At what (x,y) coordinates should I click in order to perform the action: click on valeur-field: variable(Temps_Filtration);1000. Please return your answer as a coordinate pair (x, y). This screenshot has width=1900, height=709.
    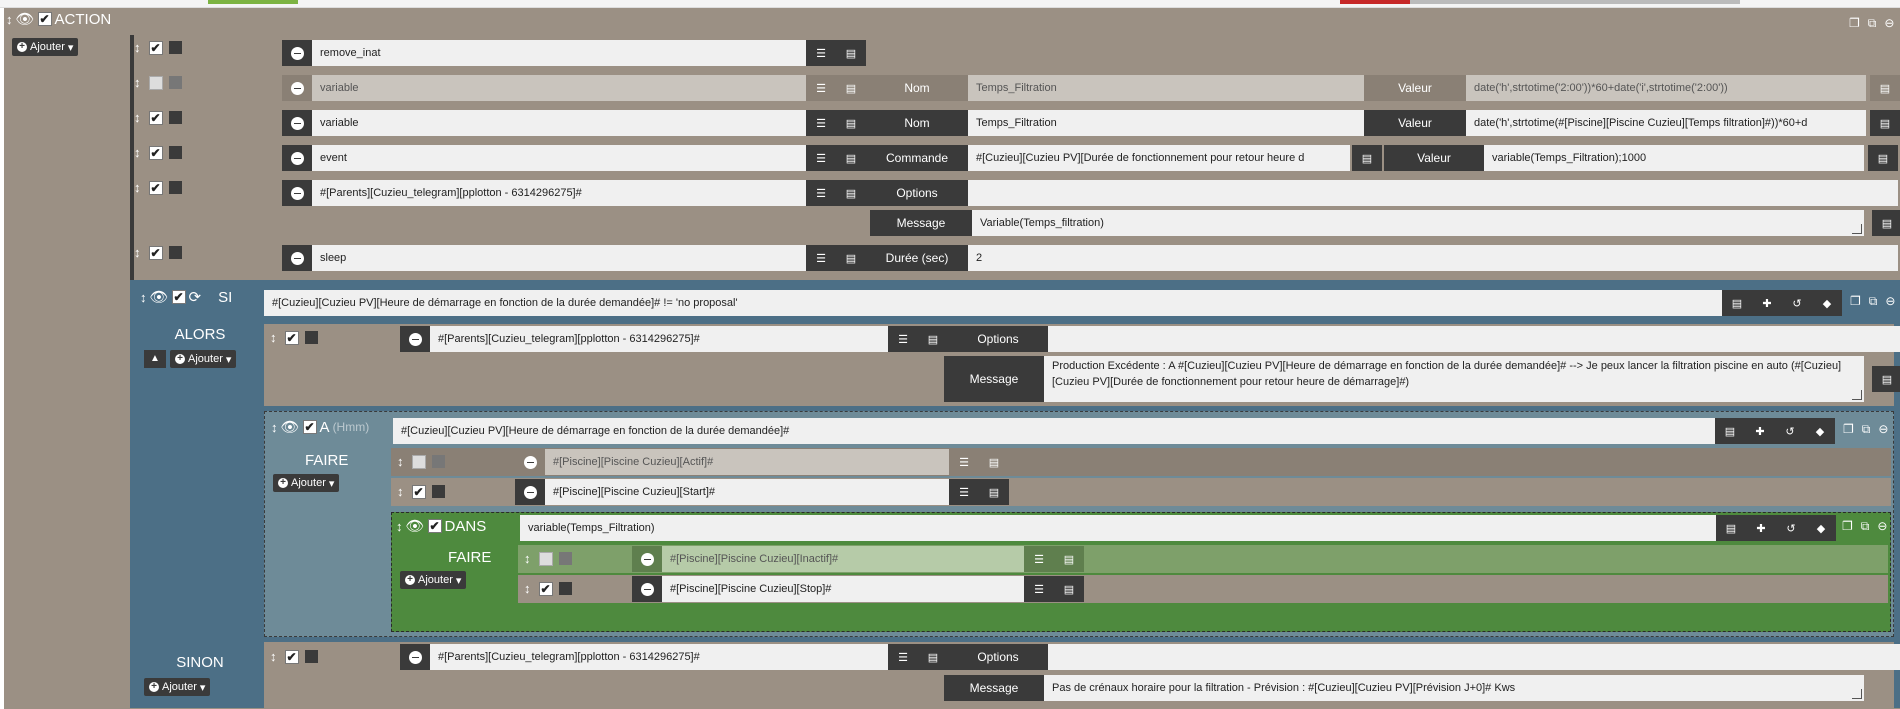
    Looking at the image, I should click on (1674, 158).